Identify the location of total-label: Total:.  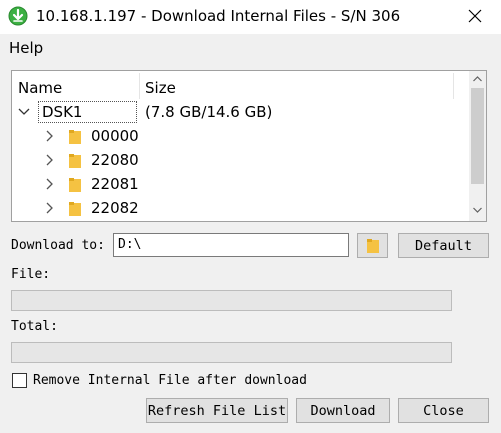
(34, 326).